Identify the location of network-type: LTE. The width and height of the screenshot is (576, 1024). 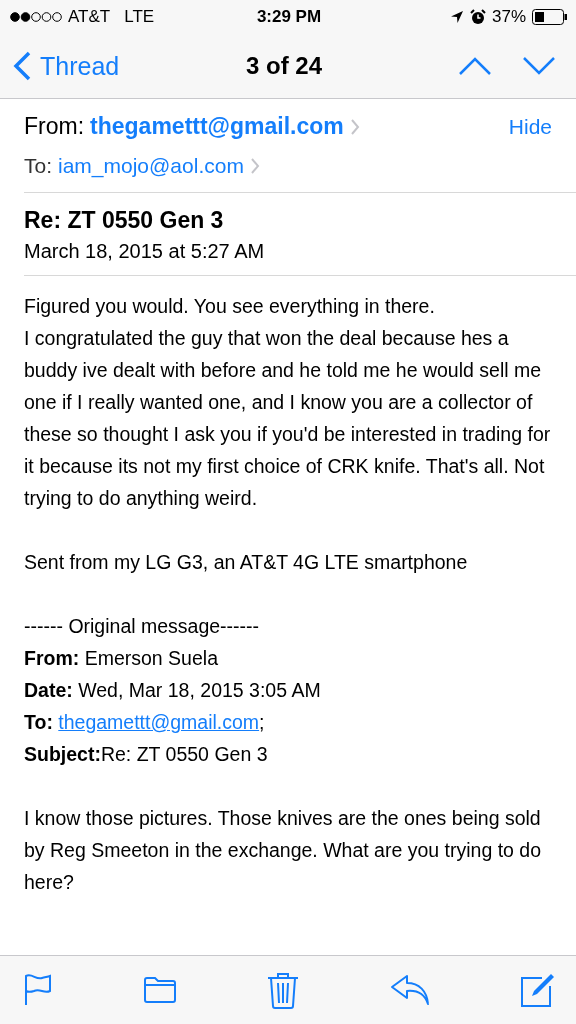
(139, 17).